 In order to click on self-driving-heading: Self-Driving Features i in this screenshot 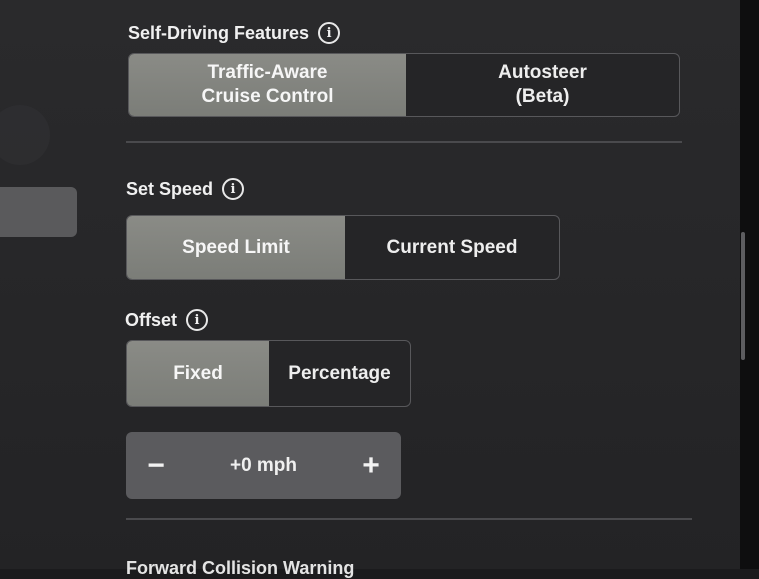, I will do `click(234, 33)`.